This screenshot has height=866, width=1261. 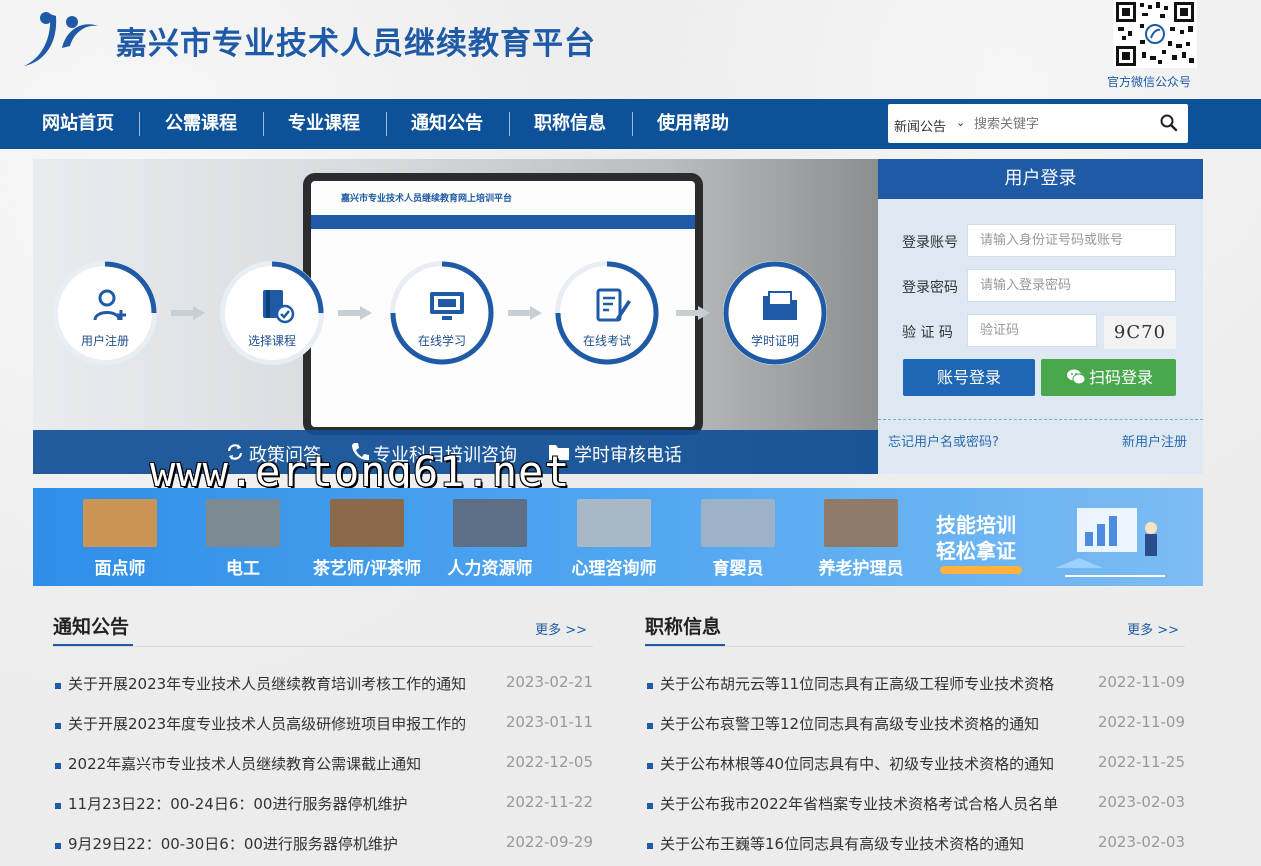 I want to click on news-row: 关于开展2023年专业技术人员继续教育培训考核工作的通知 2023-02-21, so click(x=323, y=690).